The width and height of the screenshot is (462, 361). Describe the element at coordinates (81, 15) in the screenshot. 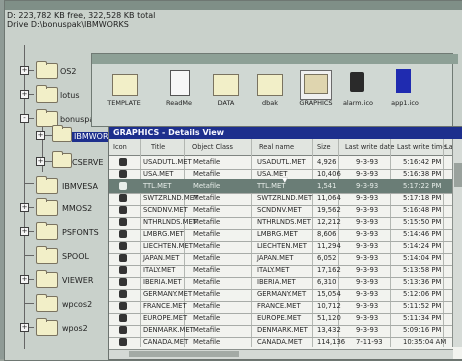

I see `drive-status-line1: D: 223,782 KB free, 322,528 KB total` at that location.